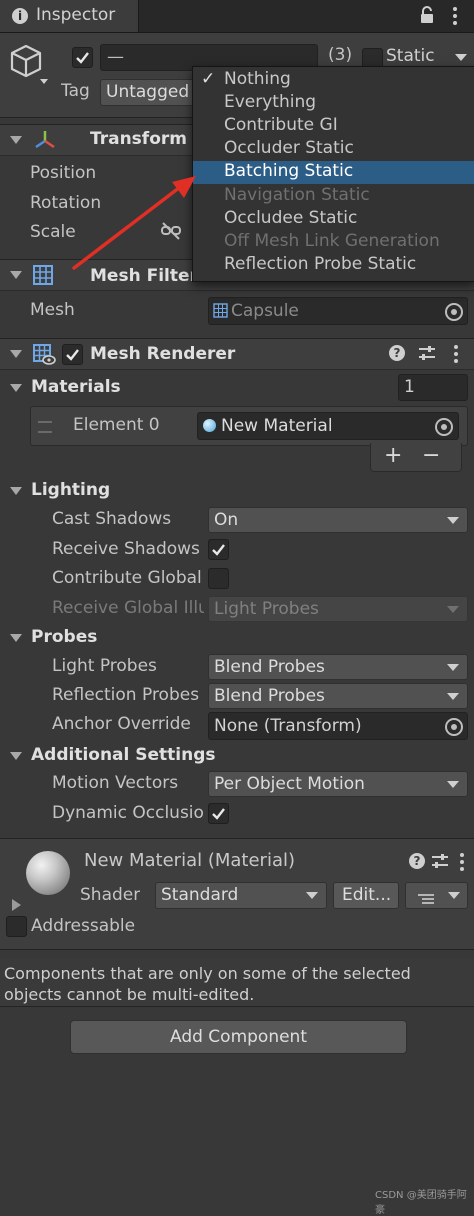  I want to click on receive-gi-value: Light Probes, so click(266, 609).